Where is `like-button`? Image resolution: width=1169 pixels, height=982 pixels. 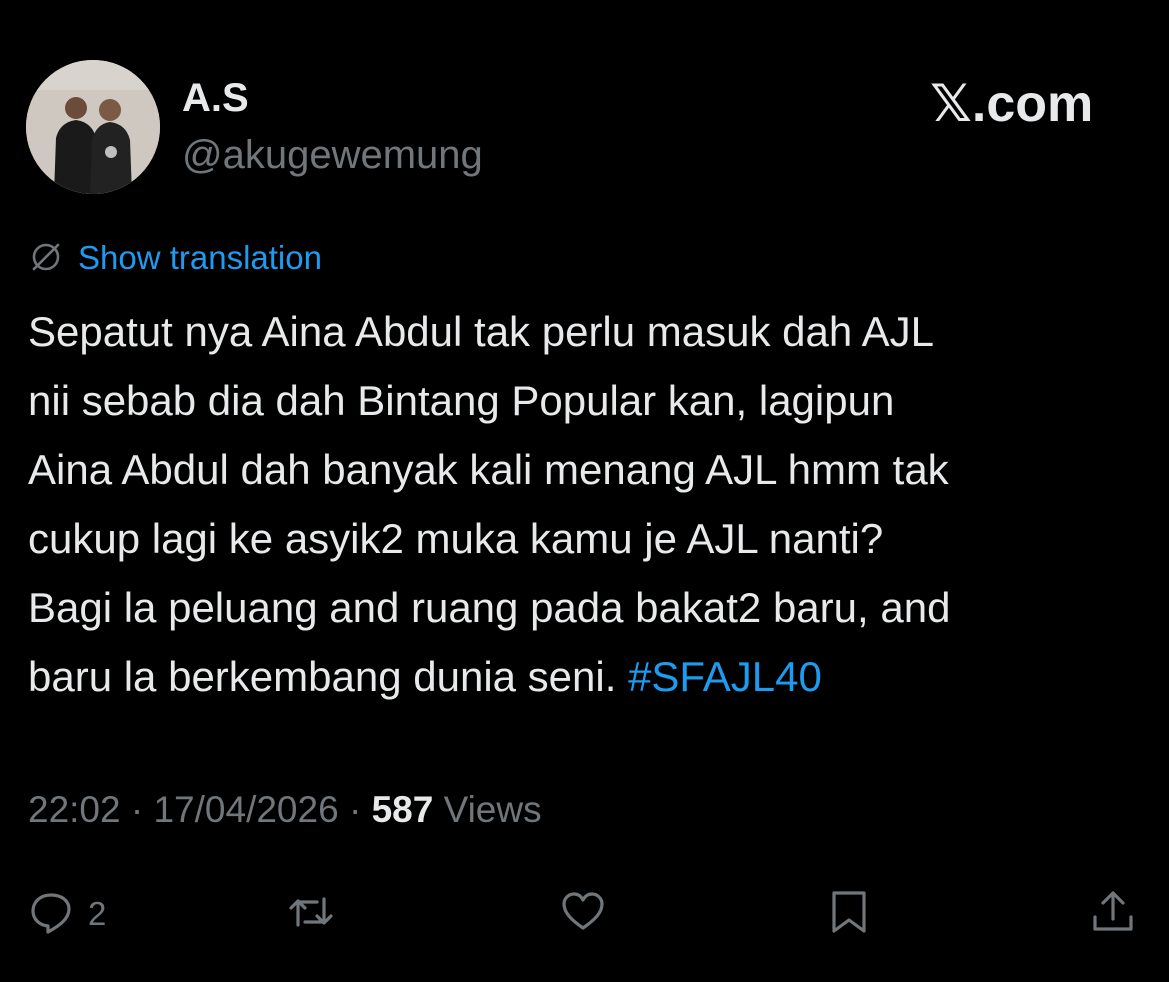 like-button is located at coordinates (583, 914).